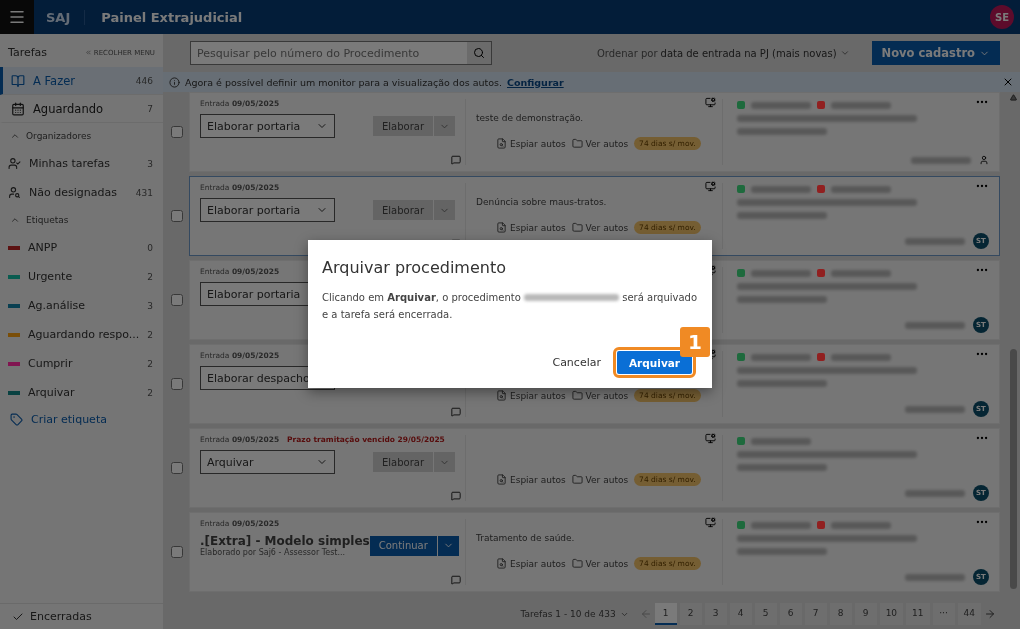 This screenshot has height=629, width=1020. Describe the element at coordinates (526, 539) in the screenshot. I see `description: Tratamento de saúde.` at that location.